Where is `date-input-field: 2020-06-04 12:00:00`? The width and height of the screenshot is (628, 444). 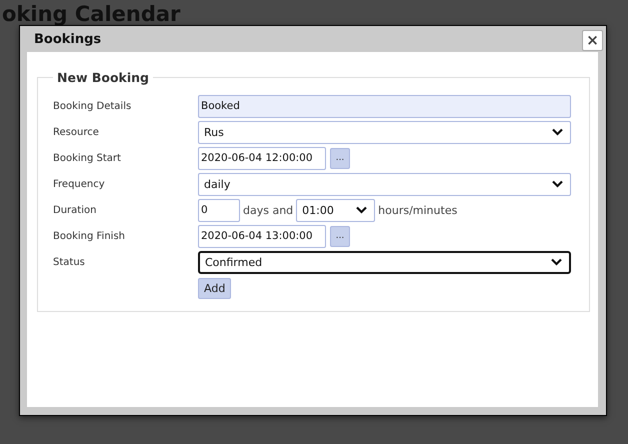 date-input-field: 2020-06-04 12:00:00 is located at coordinates (262, 158).